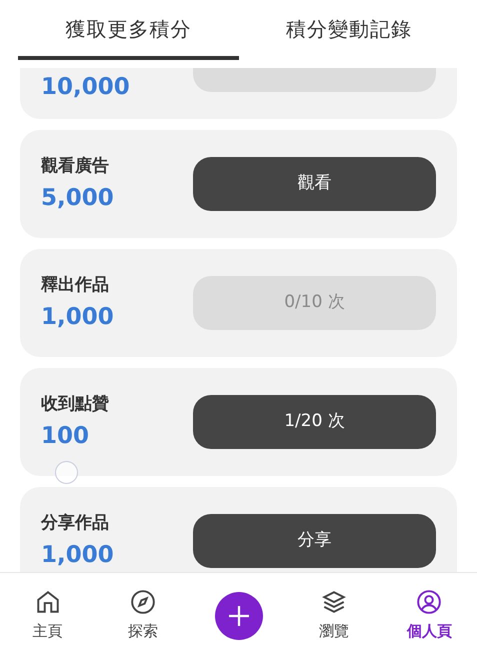 Image resolution: width=477 pixels, height=658 pixels. Describe the element at coordinates (143, 601) in the screenshot. I see `compass-icon` at that location.